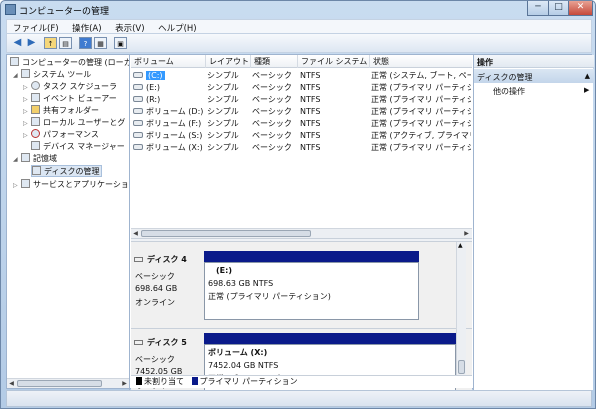  Describe the element at coordinates (311, 291) in the screenshot. I see `partition-e: (E:) 698.63 GB NTFS 正常 (プライマリ パーティション)` at that location.